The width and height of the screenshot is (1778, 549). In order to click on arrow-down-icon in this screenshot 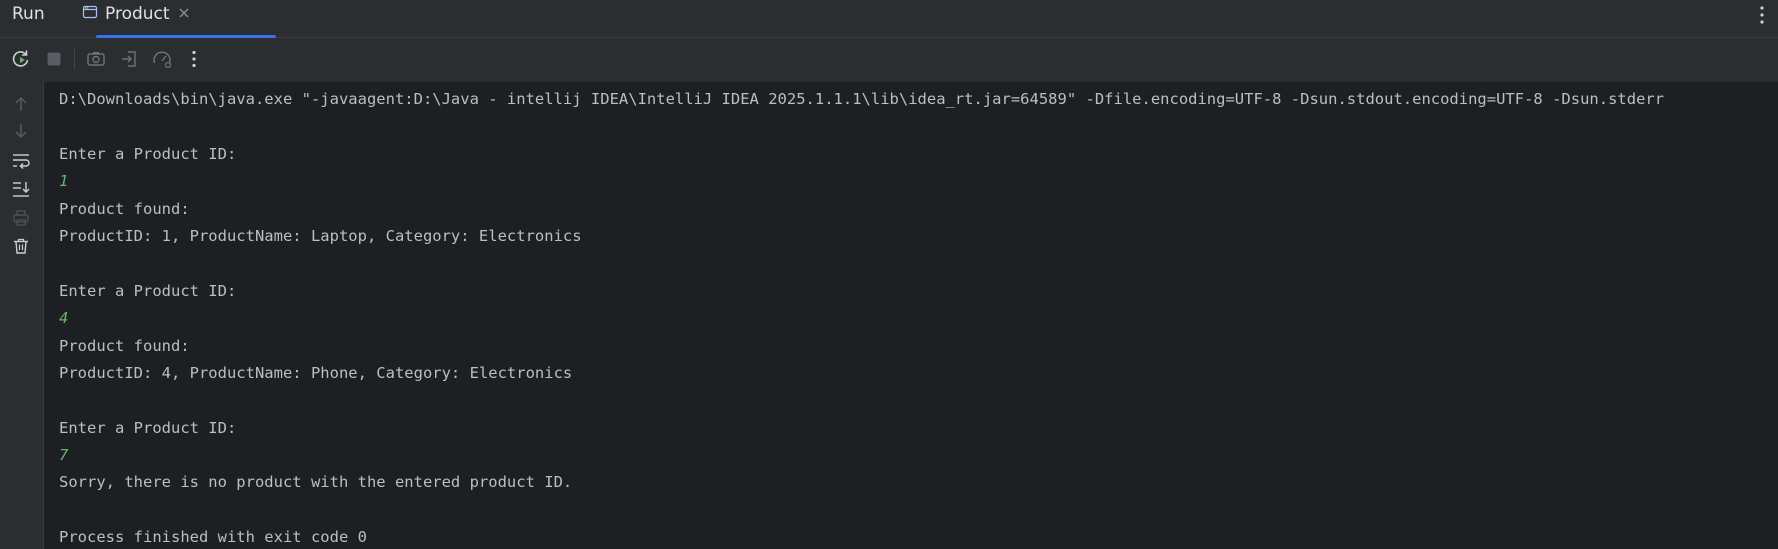, I will do `click(21, 131)`.